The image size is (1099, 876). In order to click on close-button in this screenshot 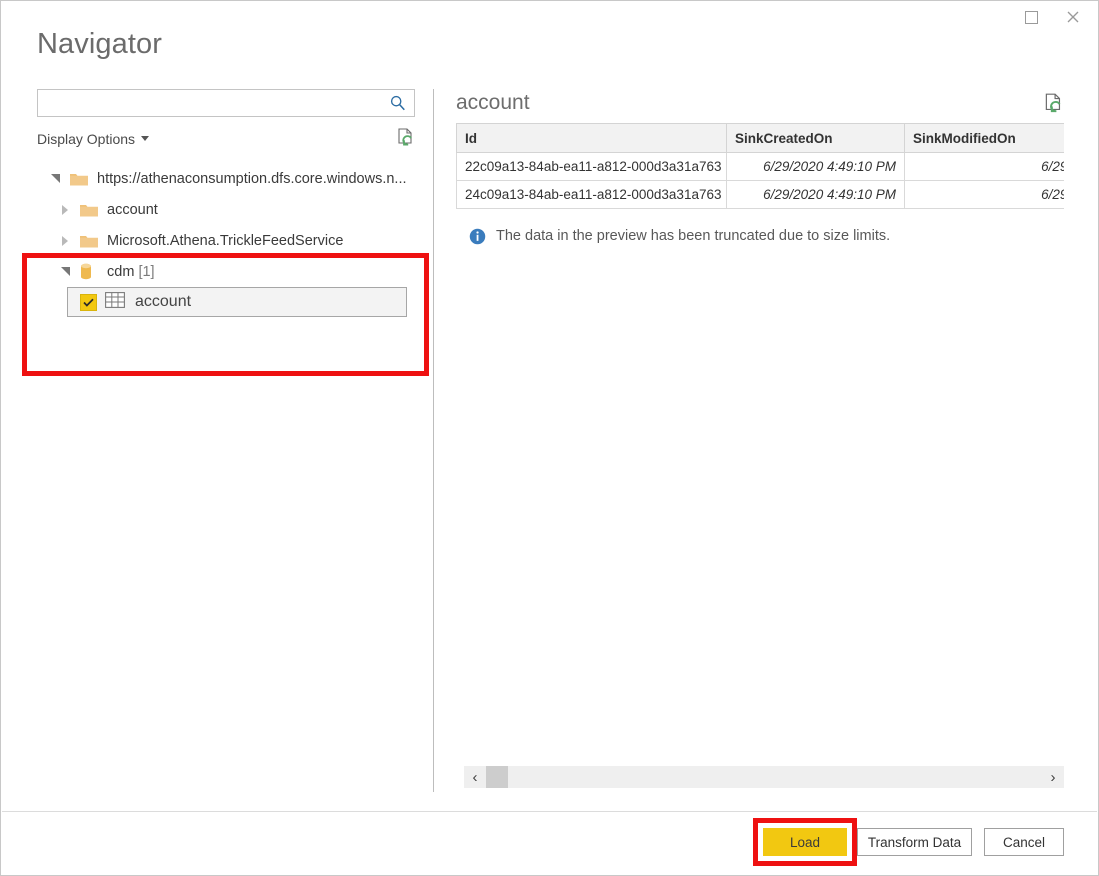, I will do `click(1073, 17)`.